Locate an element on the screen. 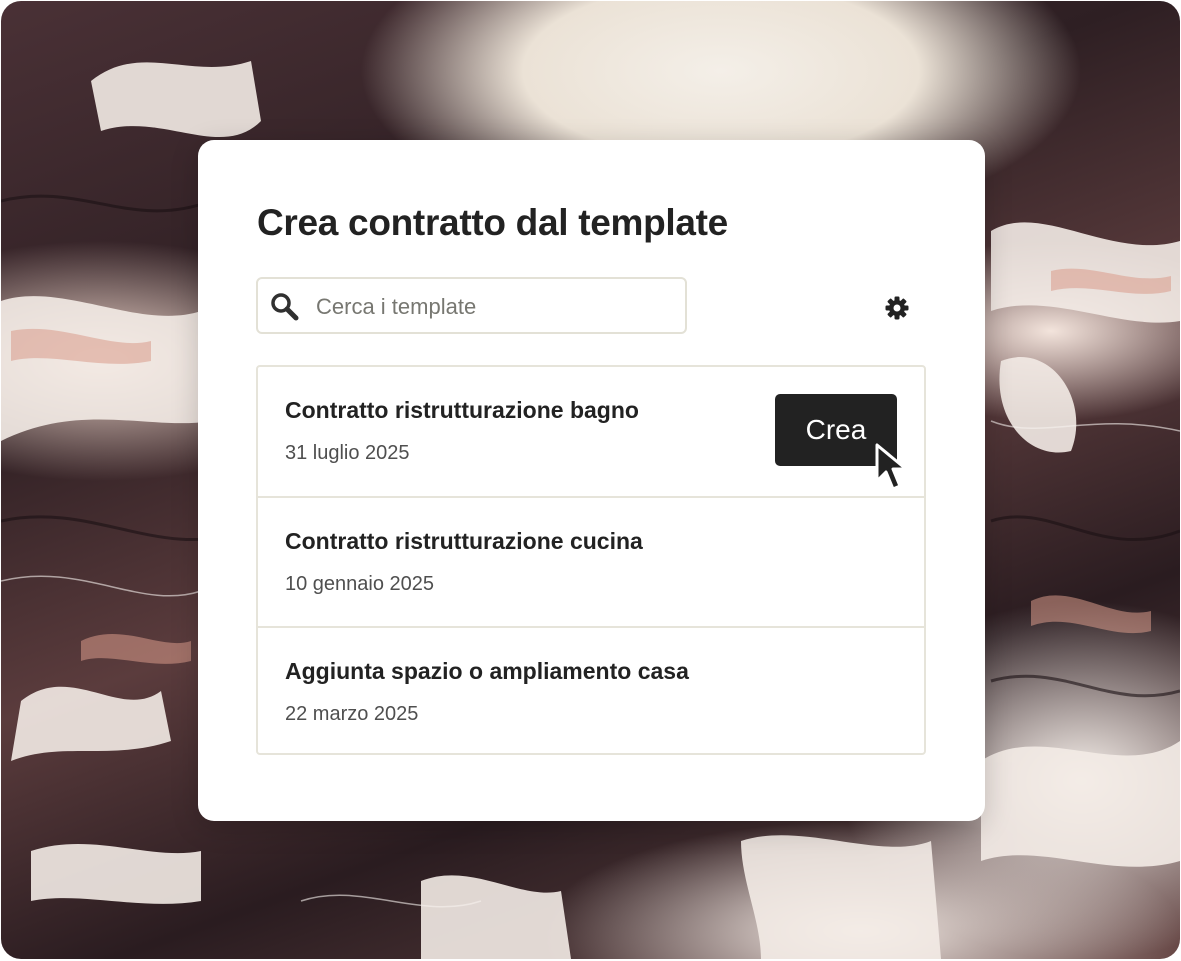 The height and width of the screenshot is (961, 1181). search-icon is located at coordinates (285, 307).